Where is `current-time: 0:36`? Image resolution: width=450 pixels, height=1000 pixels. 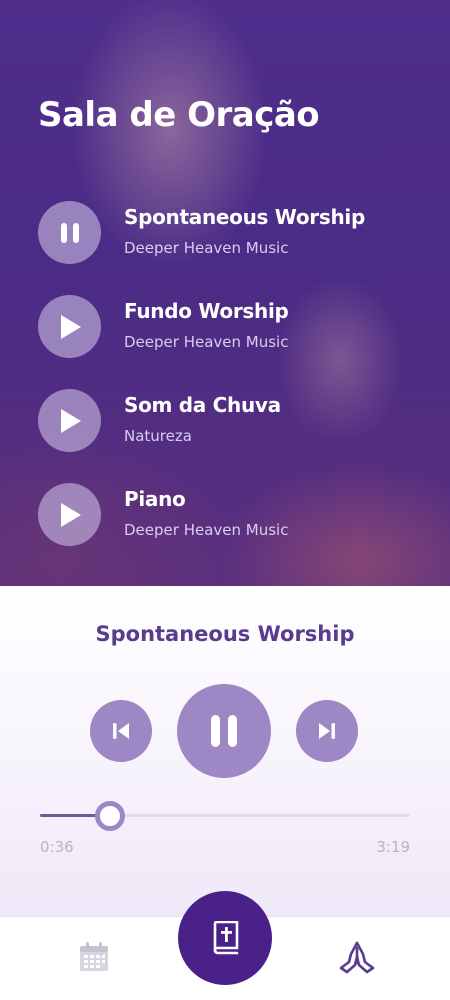
current-time: 0:36 is located at coordinates (57, 847).